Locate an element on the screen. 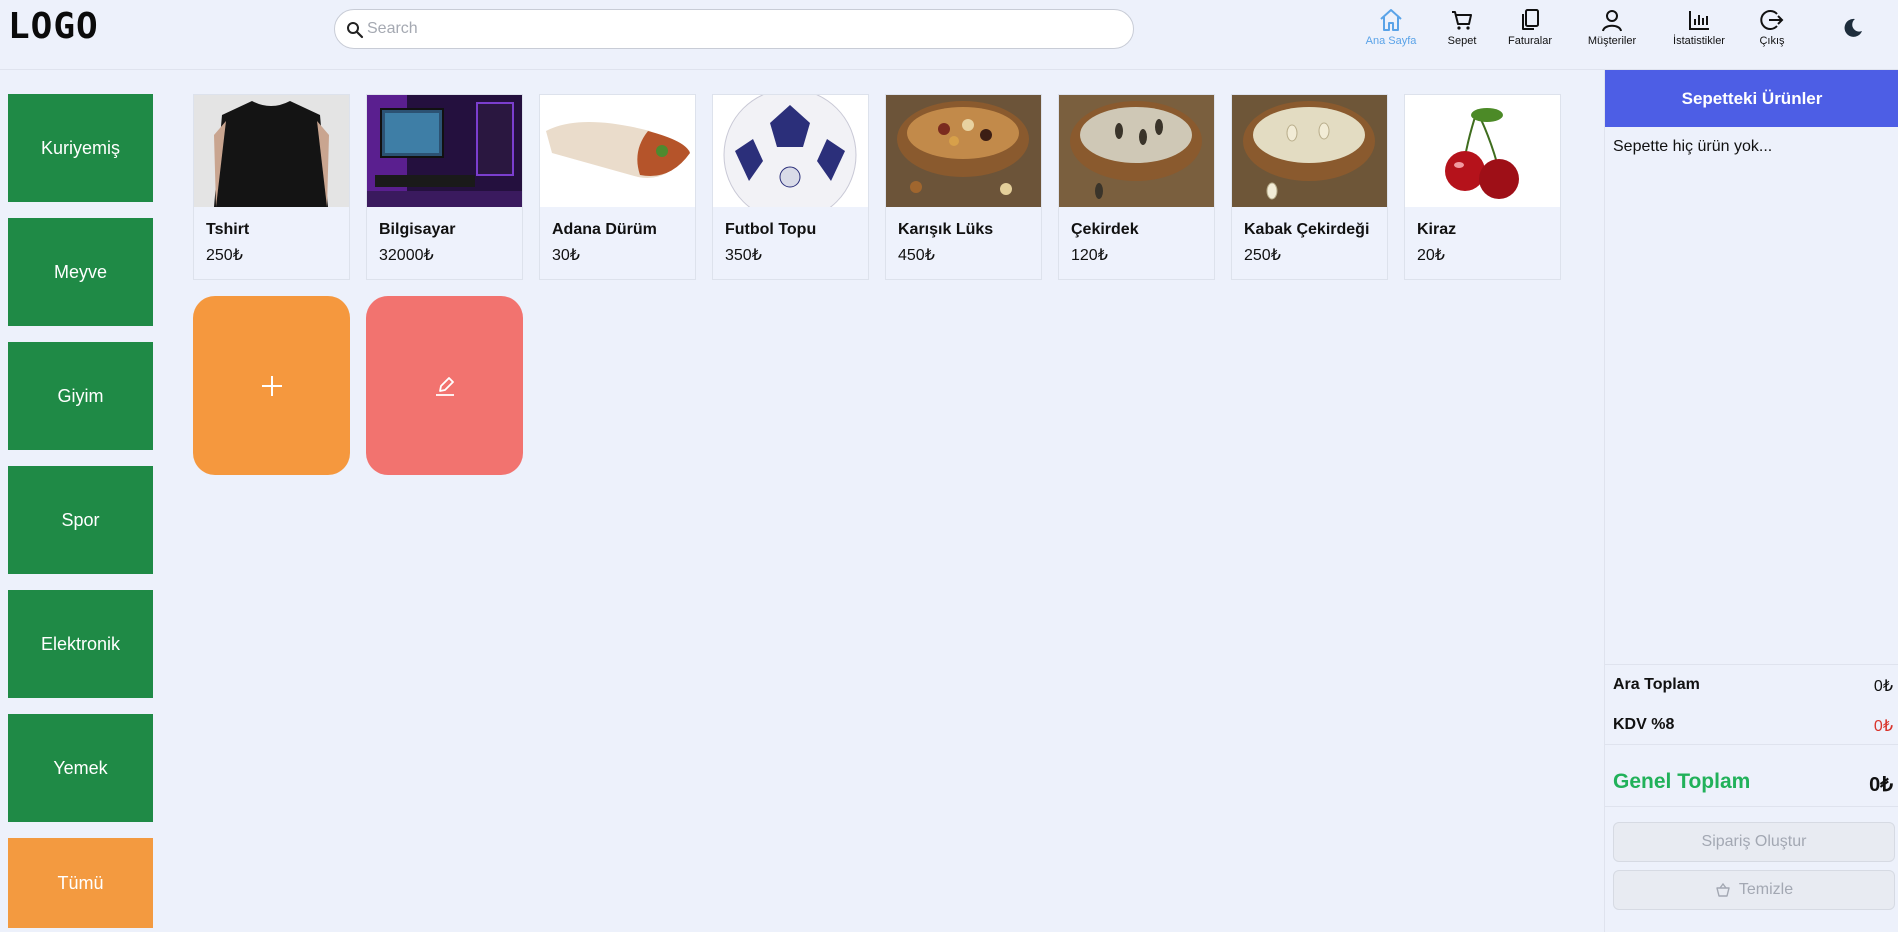 This screenshot has height=932, width=1898. plus-icon is located at coordinates (271, 385).